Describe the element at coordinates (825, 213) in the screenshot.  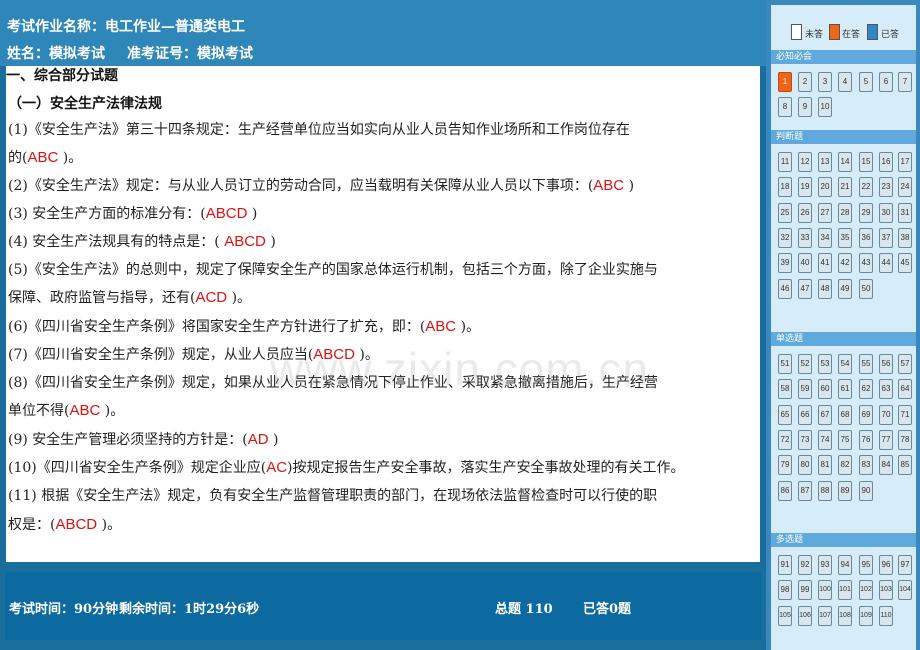
I see `question-number-button: 27` at that location.